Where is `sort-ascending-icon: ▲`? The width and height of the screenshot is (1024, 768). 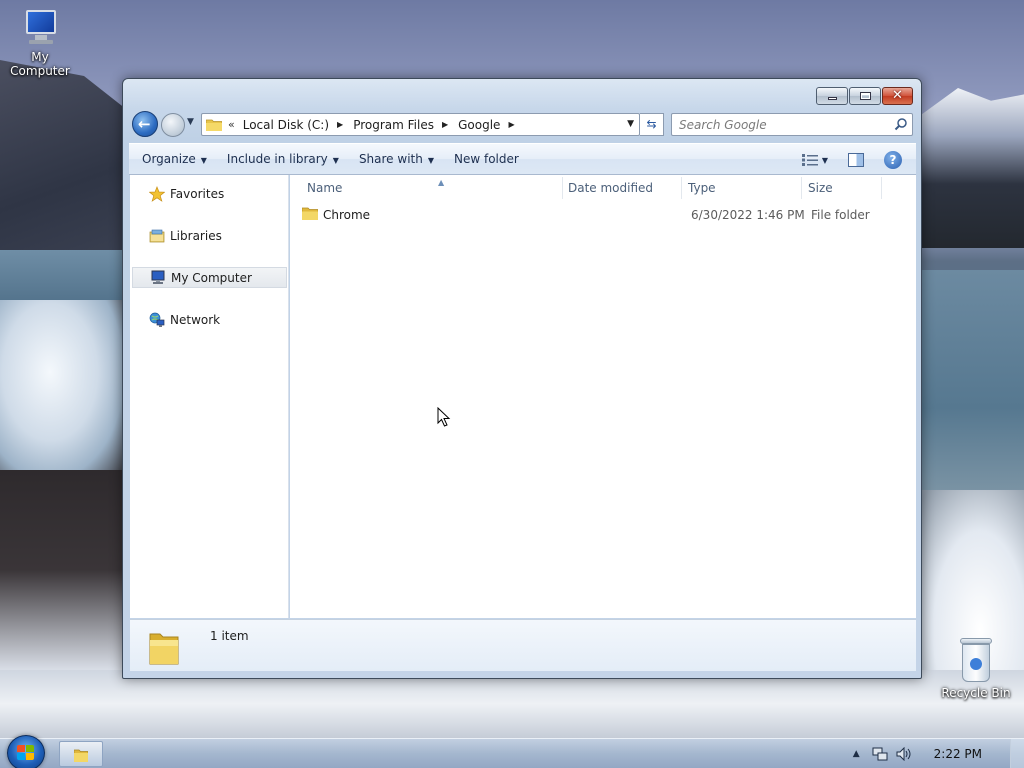
sort-ascending-icon: ▲ is located at coordinates (441, 182).